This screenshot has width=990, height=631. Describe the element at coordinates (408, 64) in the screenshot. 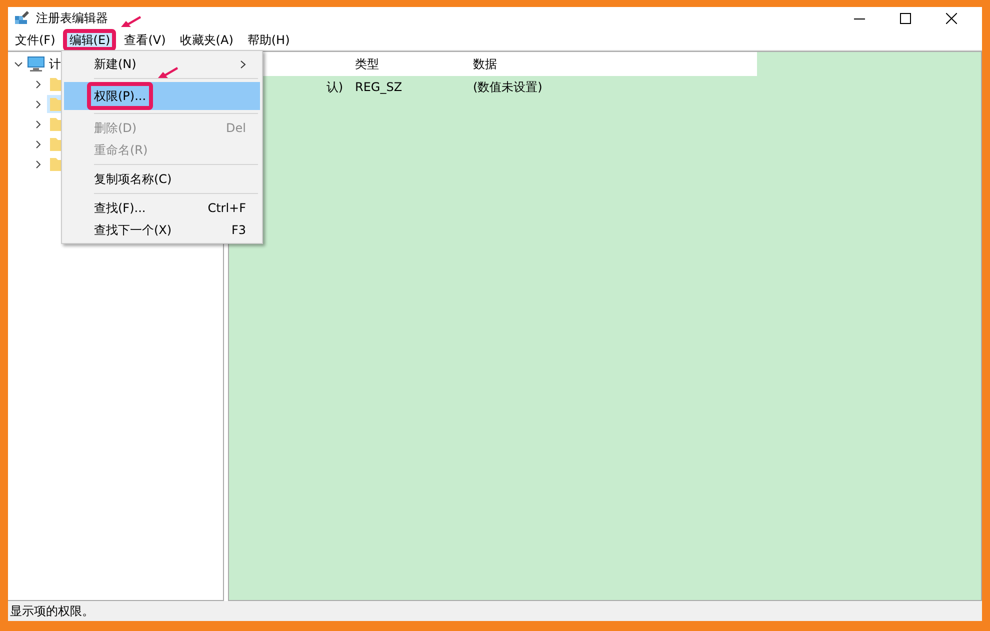

I see `column-header: 类型` at that location.